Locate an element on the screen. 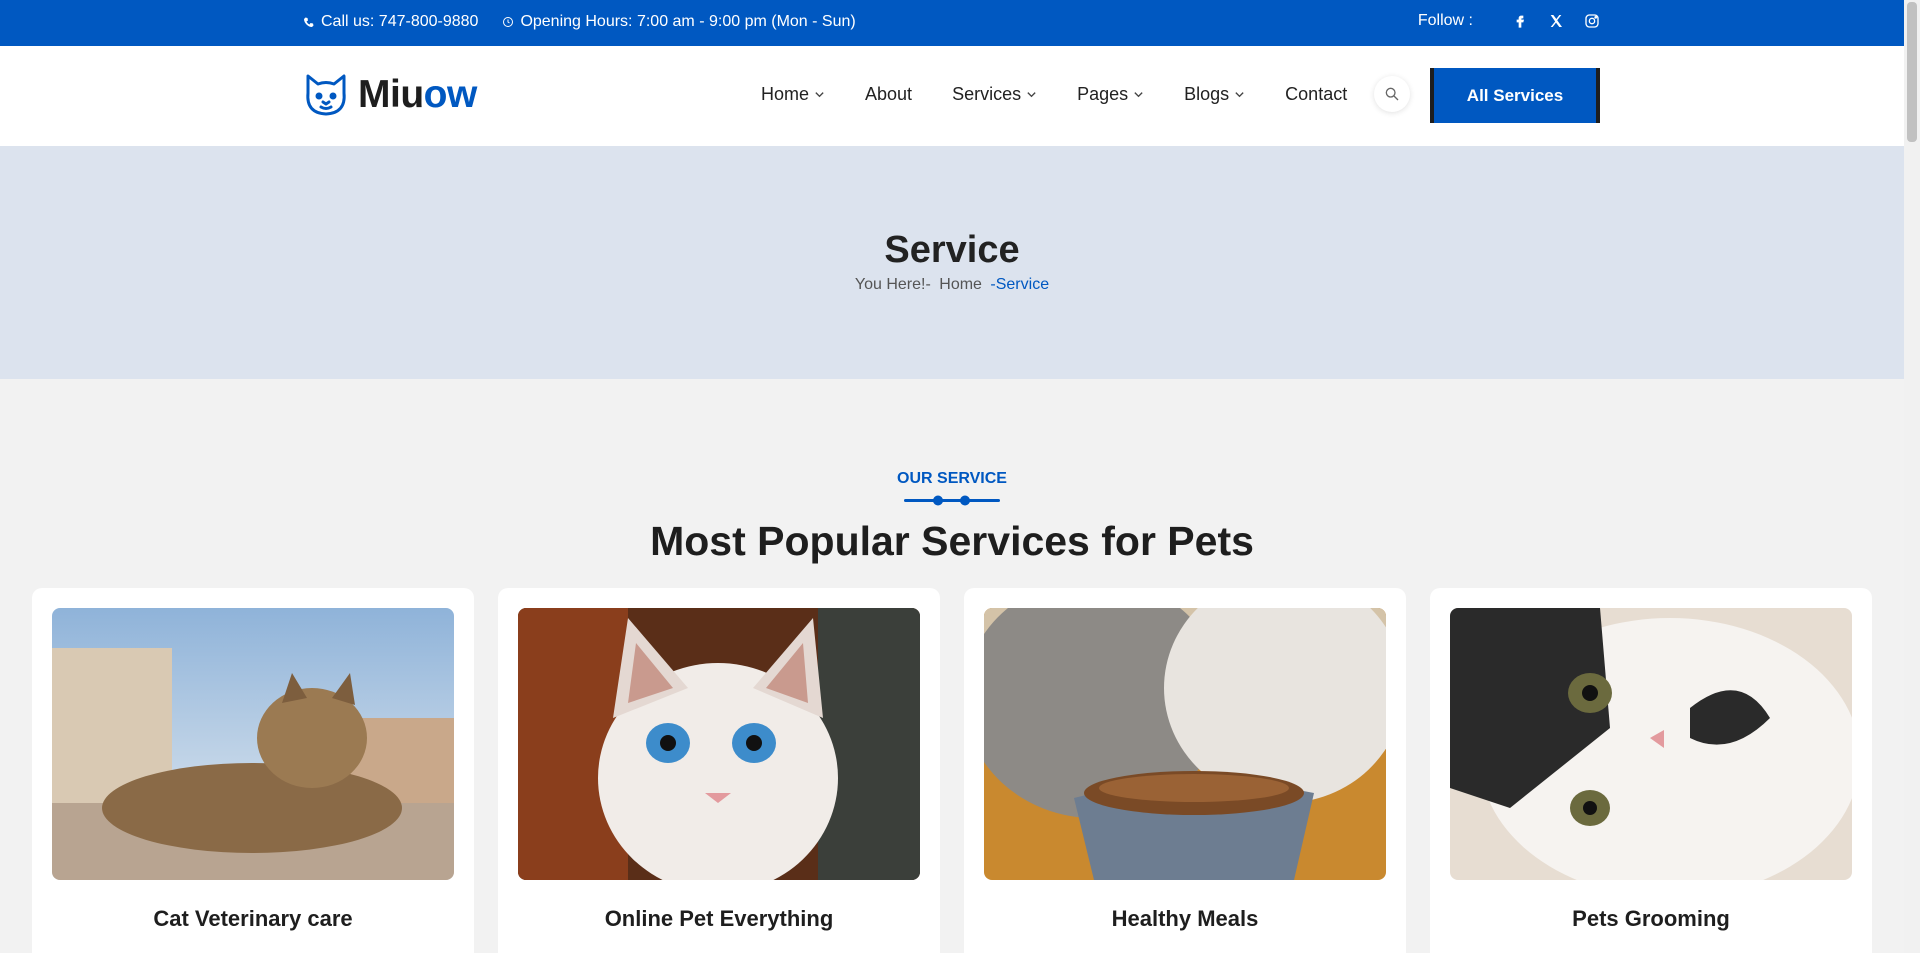 This screenshot has height=953, width=1920. cat-logo-icon is located at coordinates (326, 95).